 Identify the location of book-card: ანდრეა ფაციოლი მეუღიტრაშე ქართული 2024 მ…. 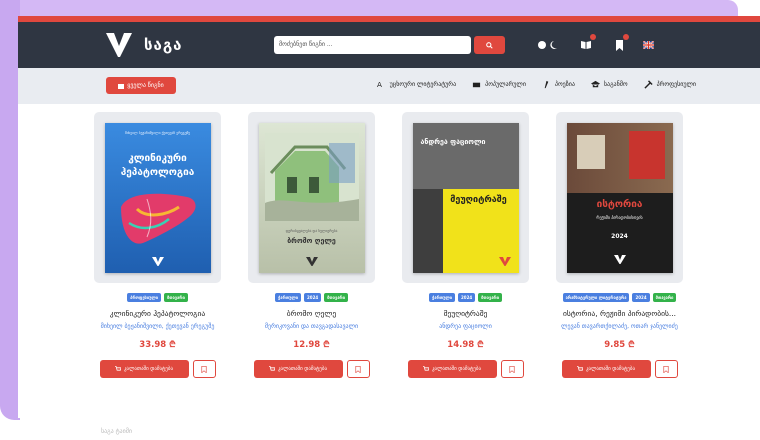
(465, 245).